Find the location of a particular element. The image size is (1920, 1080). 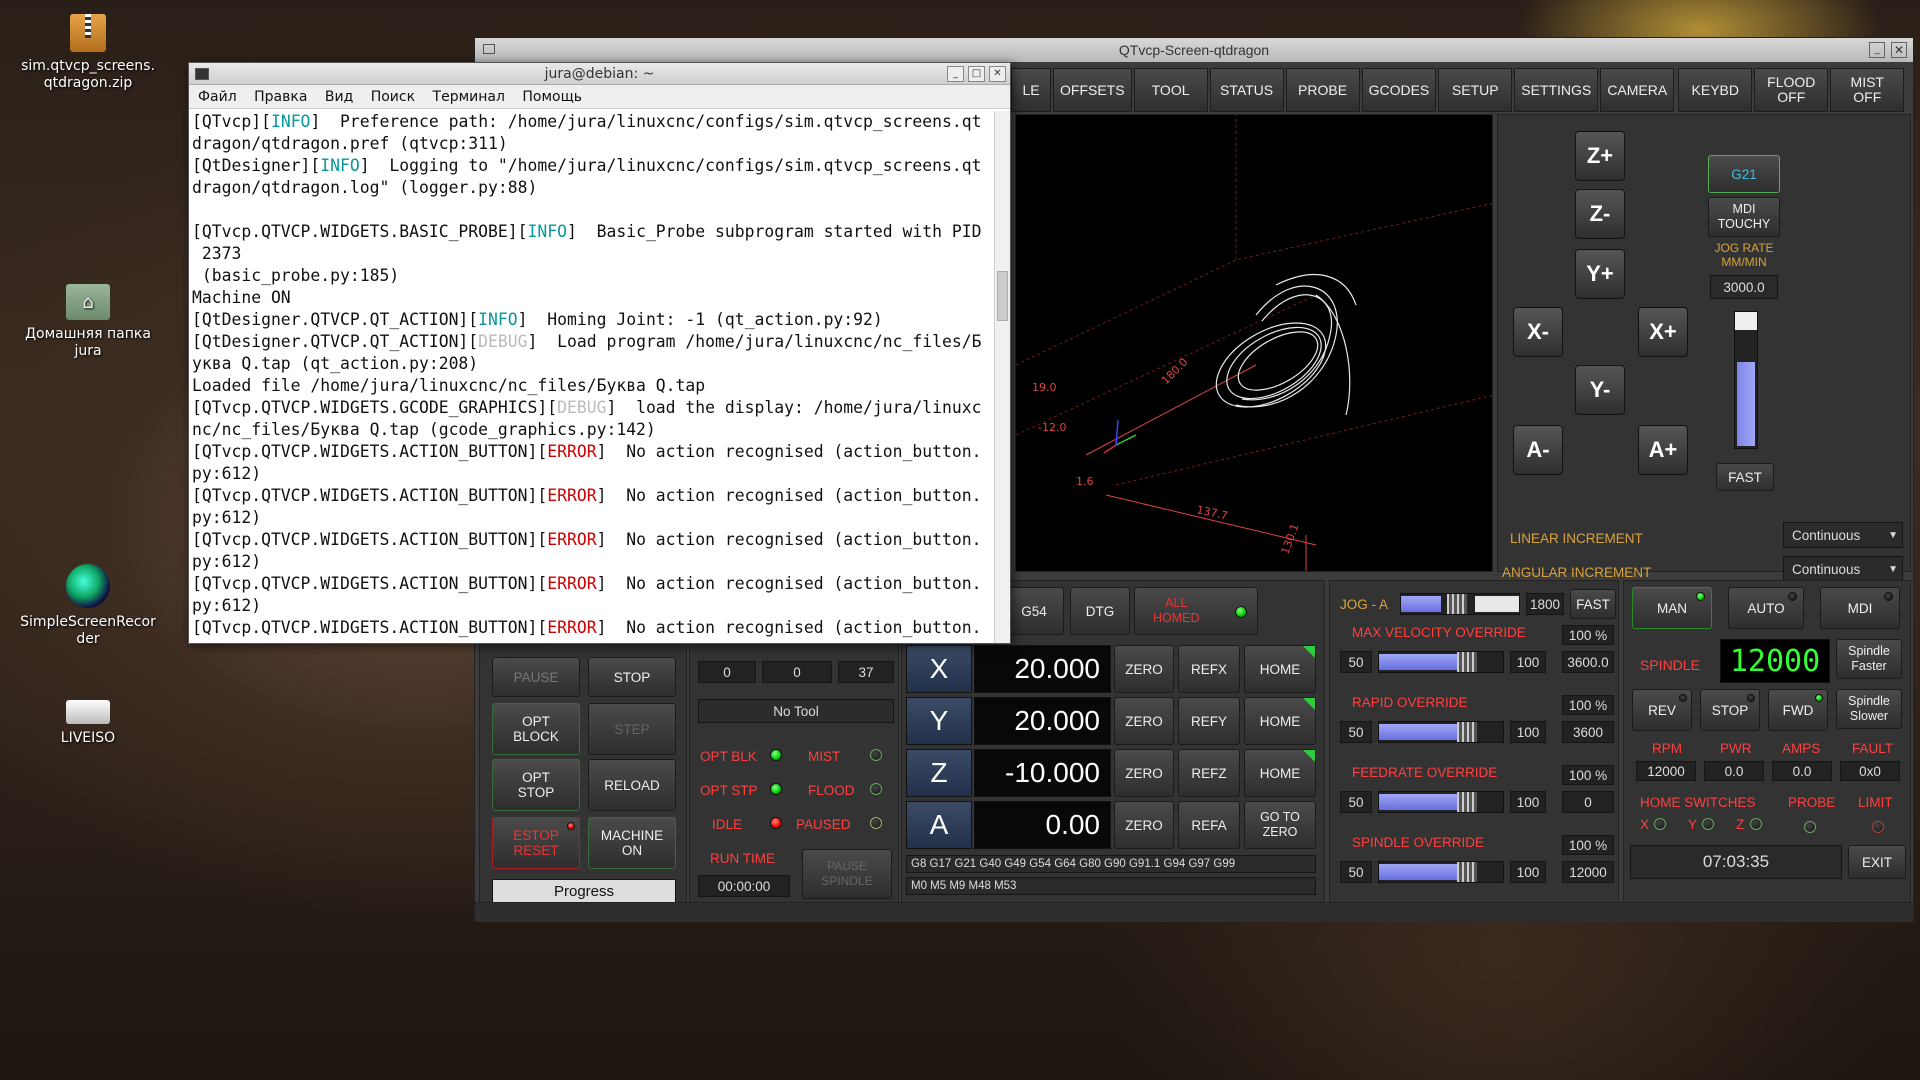

home-y-button: HOME is located at coordinates (1280, 721).